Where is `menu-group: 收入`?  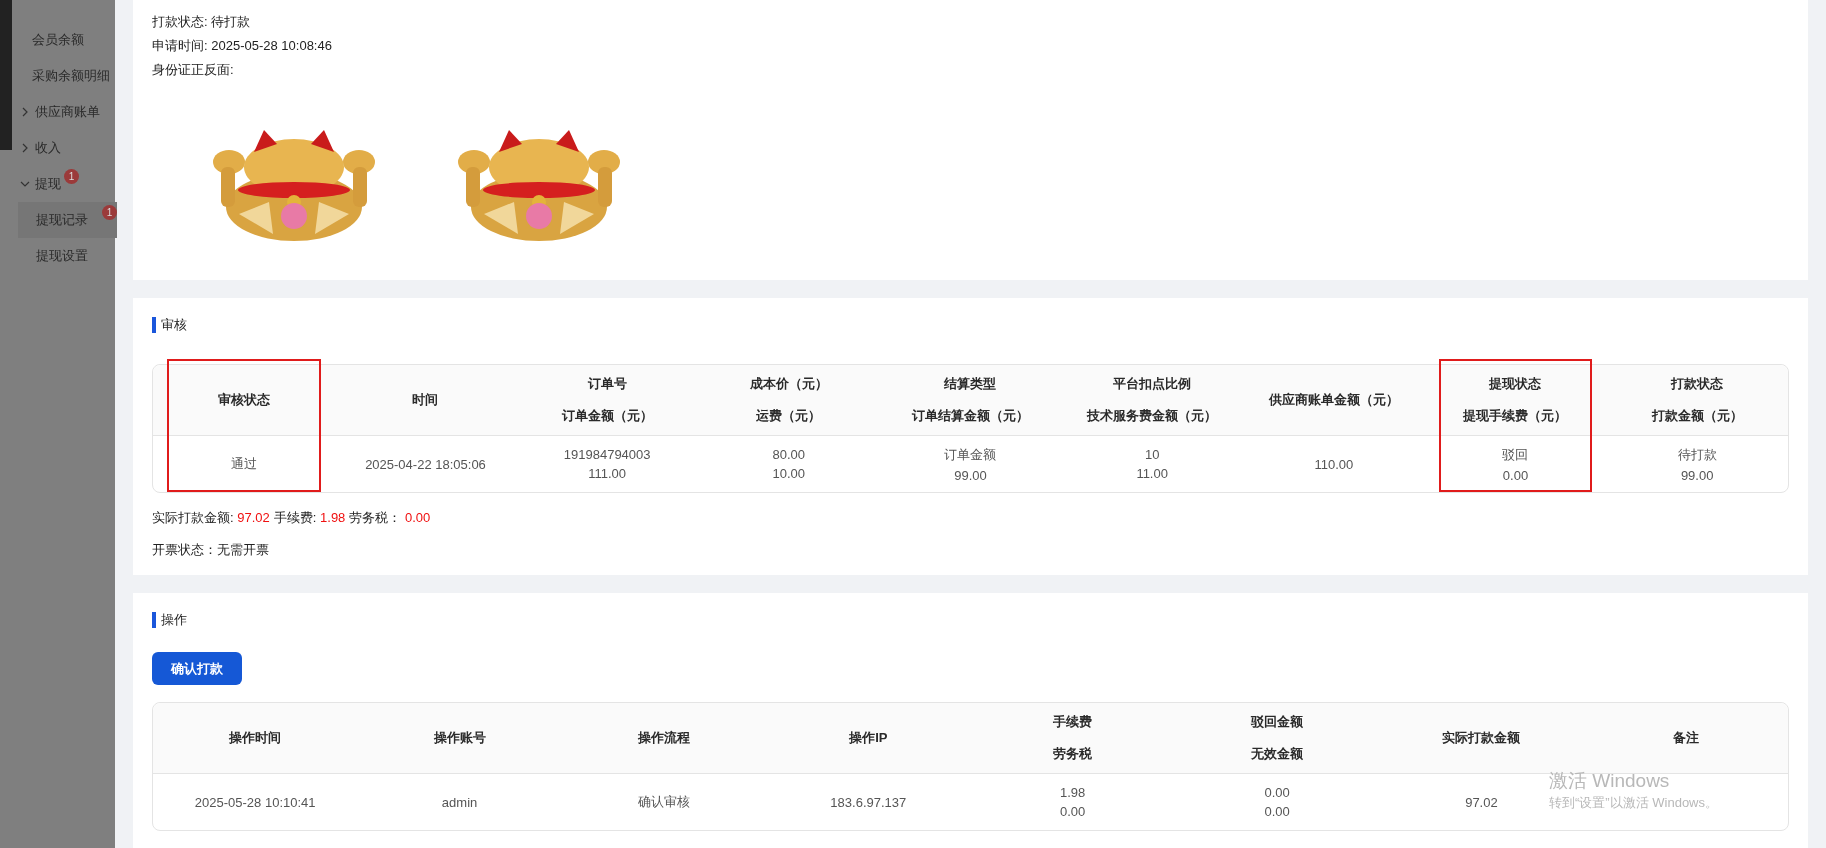 menu-group: 收入 is located at coordinates (58, 148).